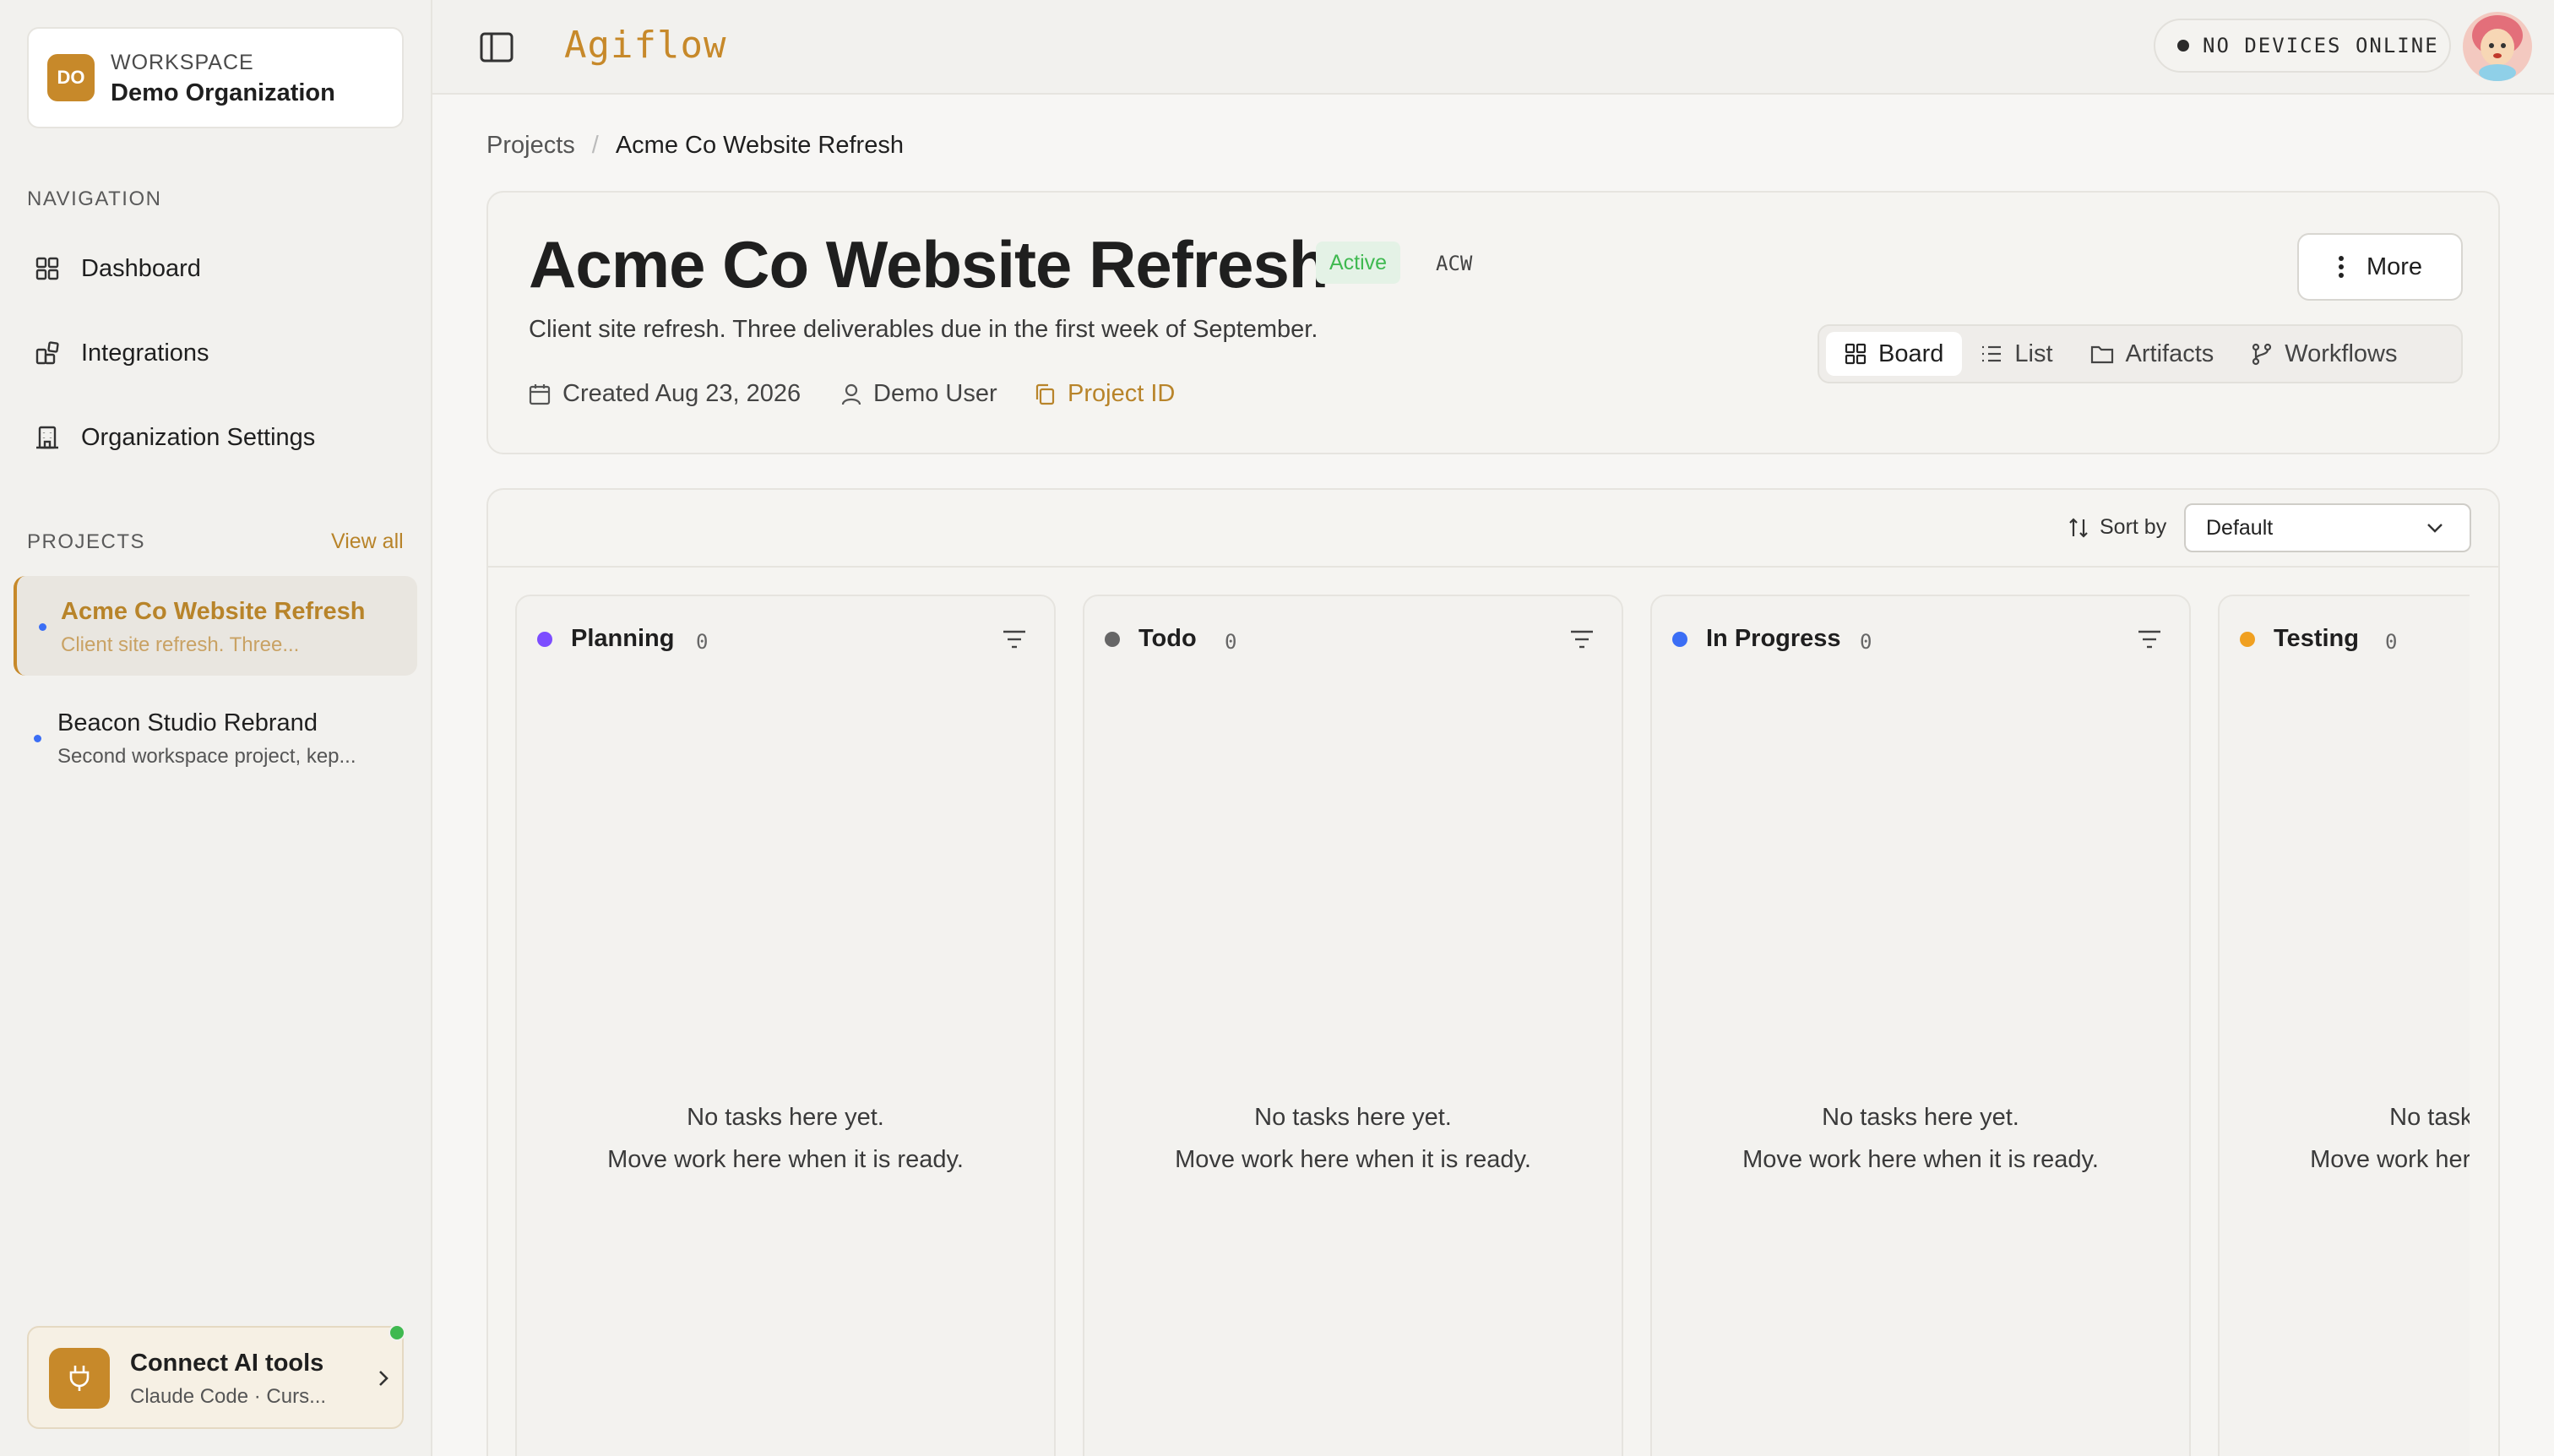 This screenshot has width=2554, height=1456. I want to click on nav-item-label: Integrations, so click(145, 353).